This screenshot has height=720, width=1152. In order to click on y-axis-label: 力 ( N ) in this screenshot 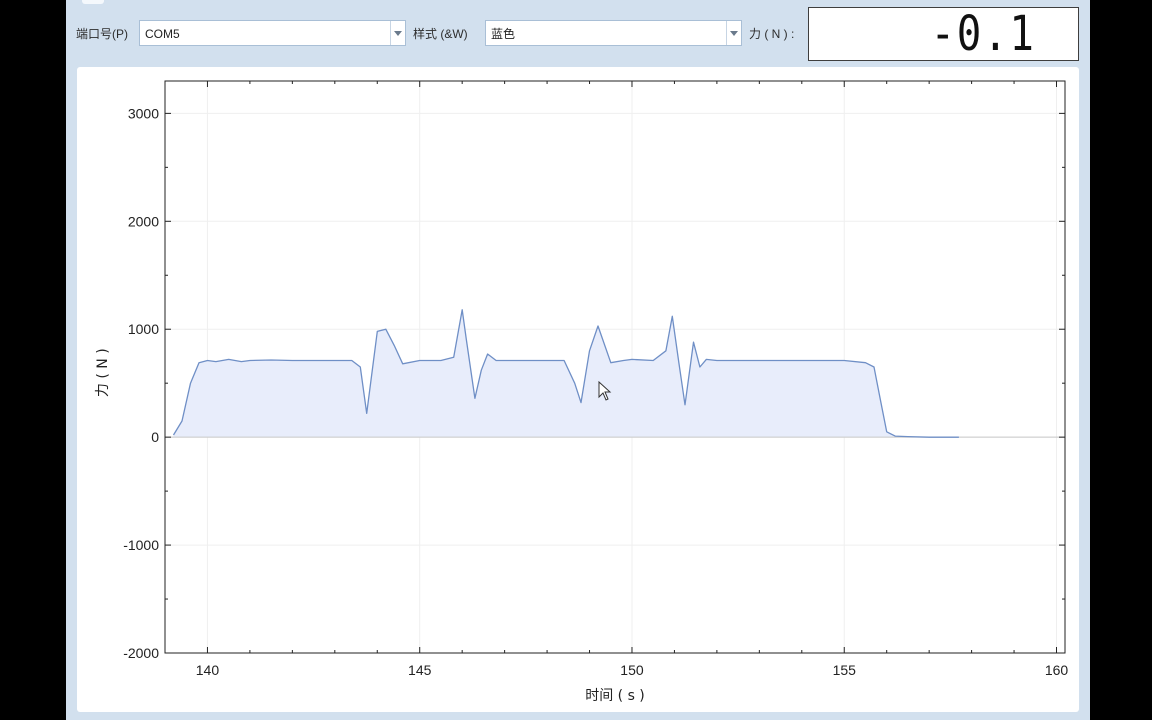, I will do `click(103, 372)`.